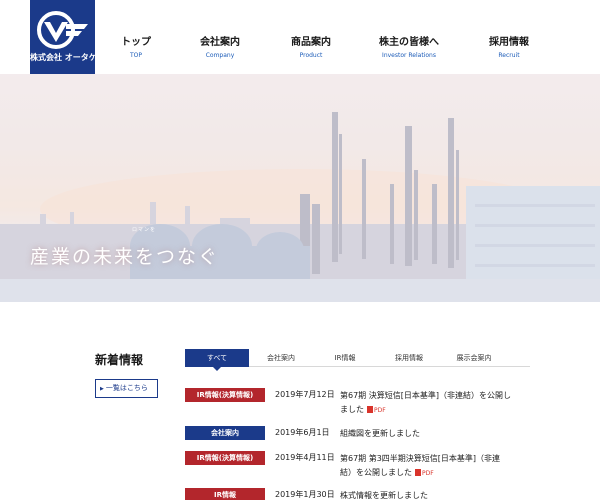 Image resolution: width=600 pixels, height=500 pixels. What do you see at coordinates (217, 360) in the screenshot?
I see `tab-all: すべて` at bounding box center [217, 360].